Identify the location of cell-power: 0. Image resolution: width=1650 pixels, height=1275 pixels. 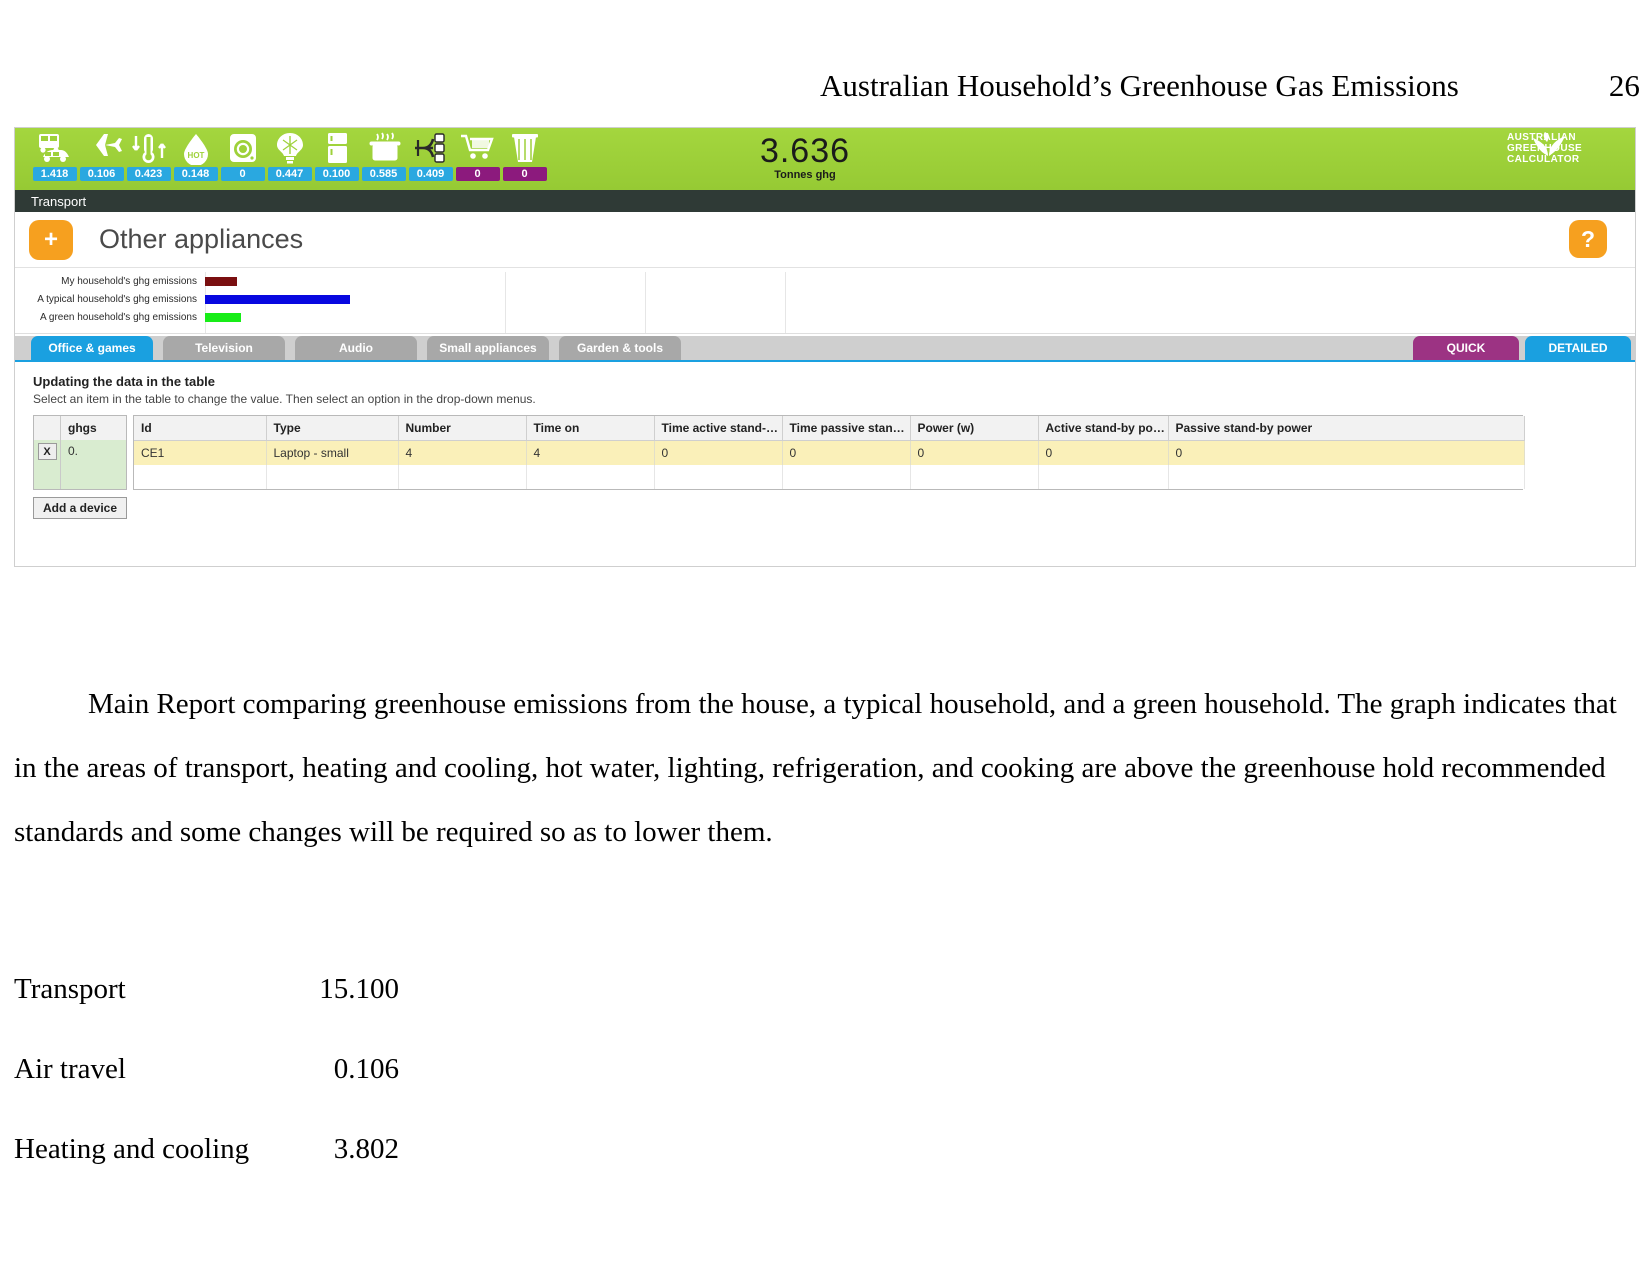
(974, 452).